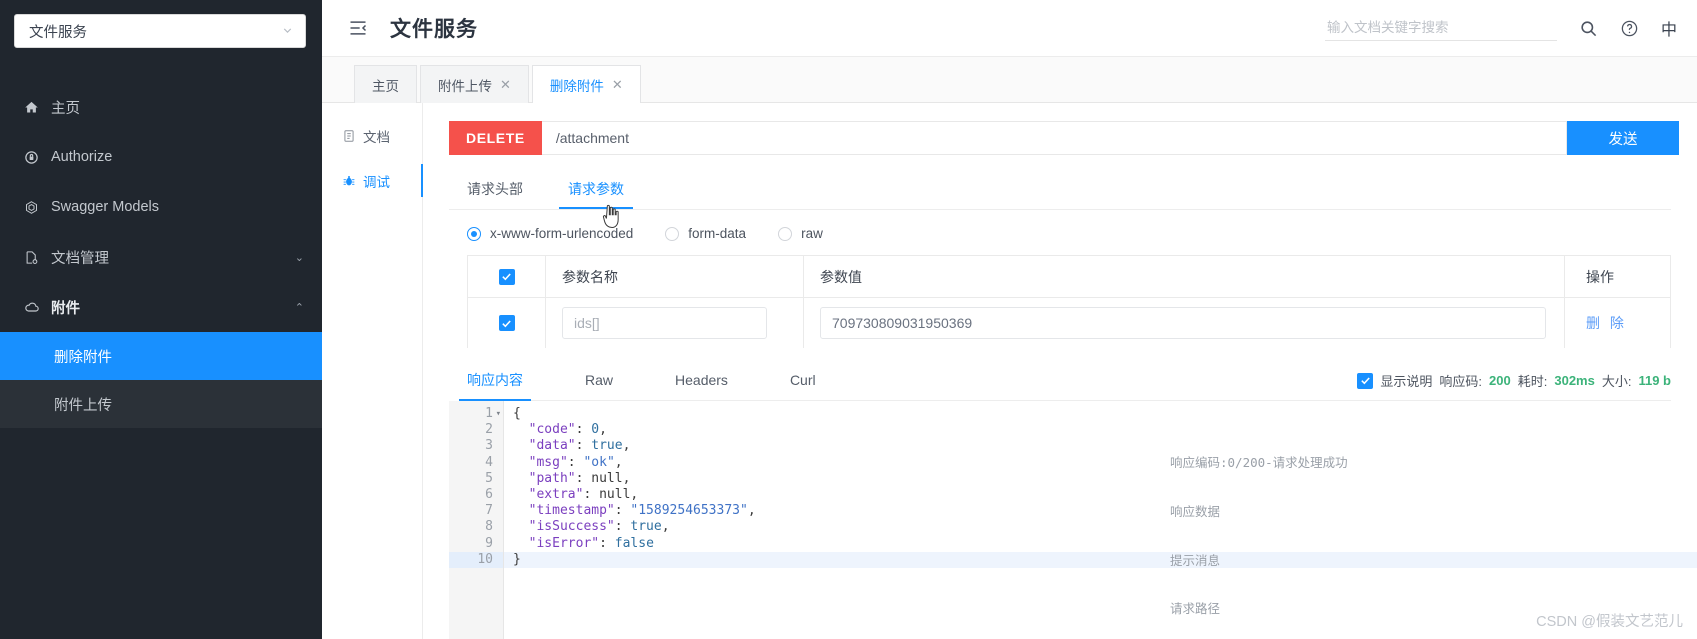  I want to click on code-line: "isError": false, so click(591, 543).